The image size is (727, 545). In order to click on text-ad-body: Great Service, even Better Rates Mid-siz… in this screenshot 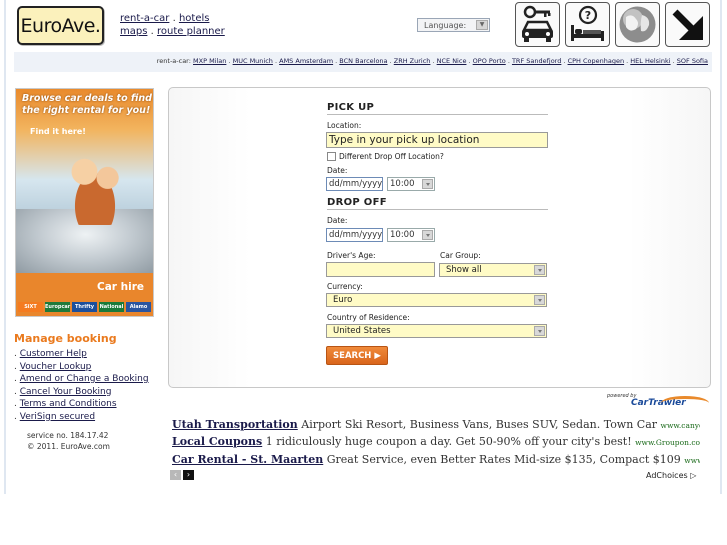, I will do `click(503, 459)`.